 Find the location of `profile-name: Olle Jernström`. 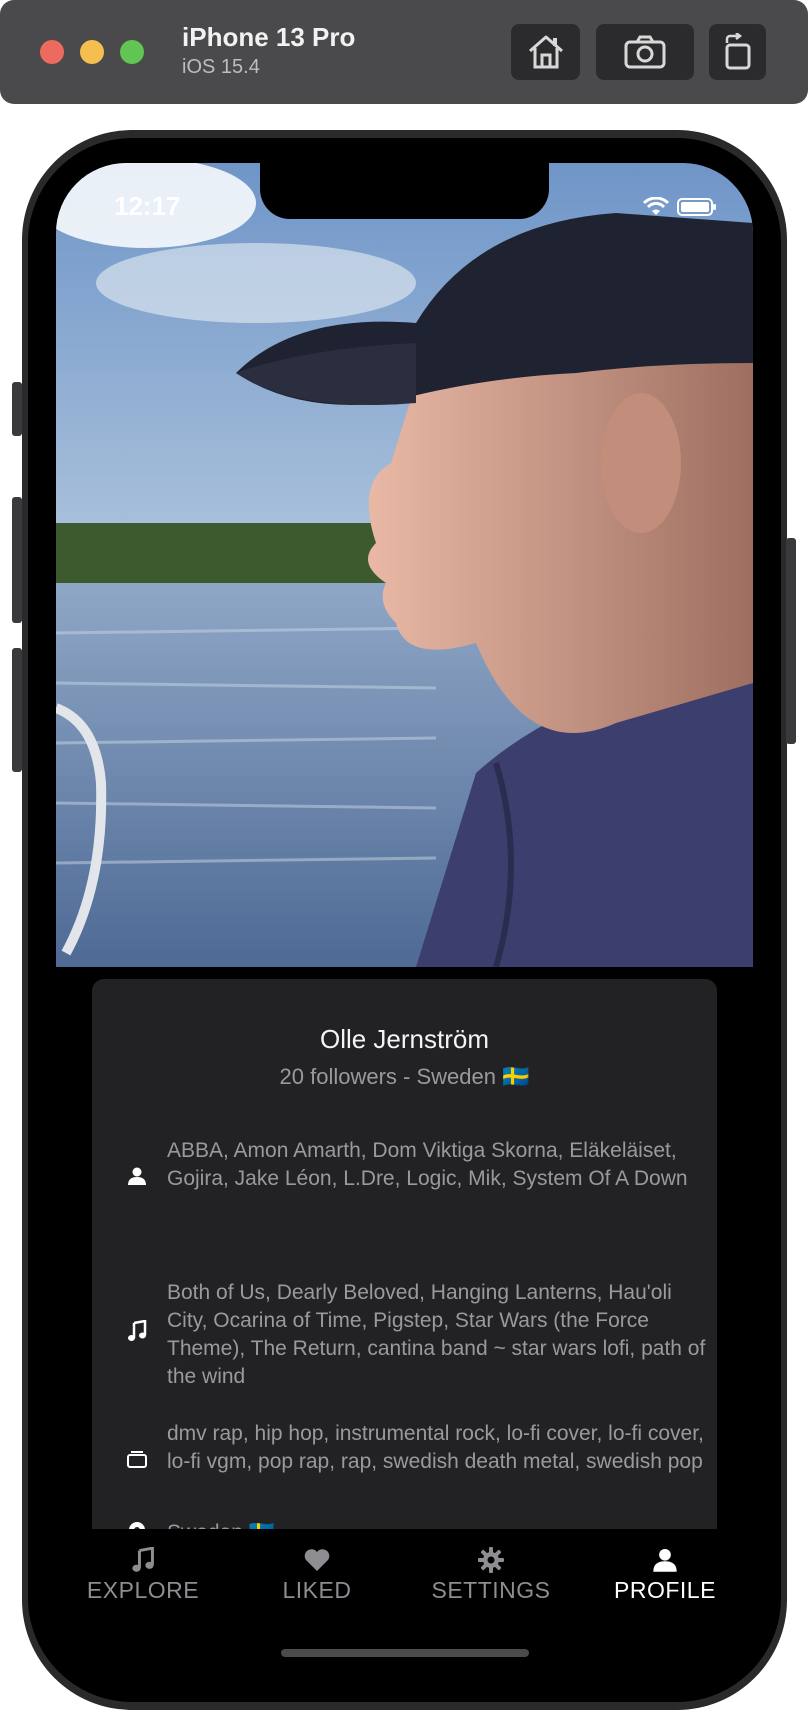

profile-name: Olle Jernström is located at coordinates (404, 1039).